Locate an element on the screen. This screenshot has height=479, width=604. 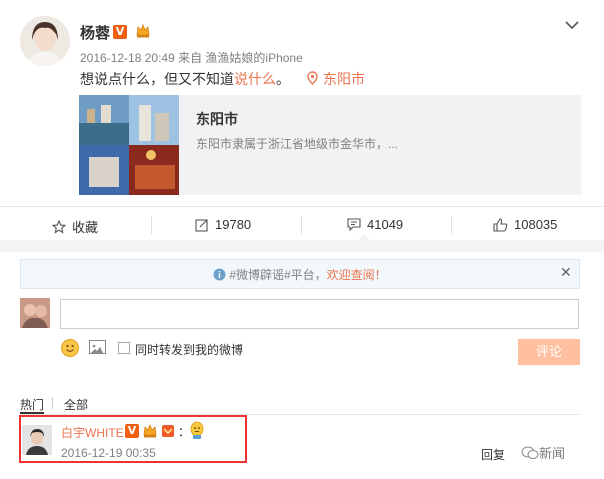
watermark: 新闻 is located at coordinates (543, 452).